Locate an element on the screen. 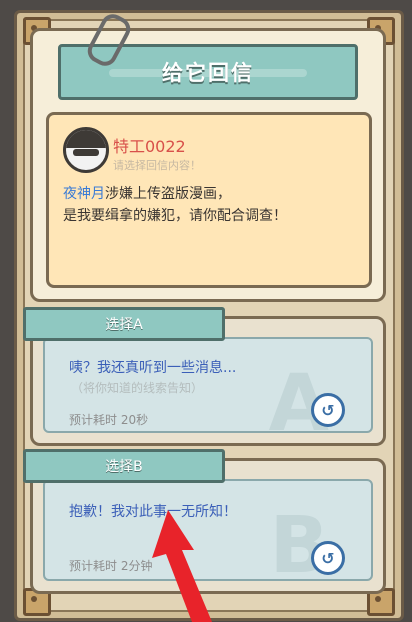 The image size is (412, 622). avatar-glasses is located at coordinates (86, 152).